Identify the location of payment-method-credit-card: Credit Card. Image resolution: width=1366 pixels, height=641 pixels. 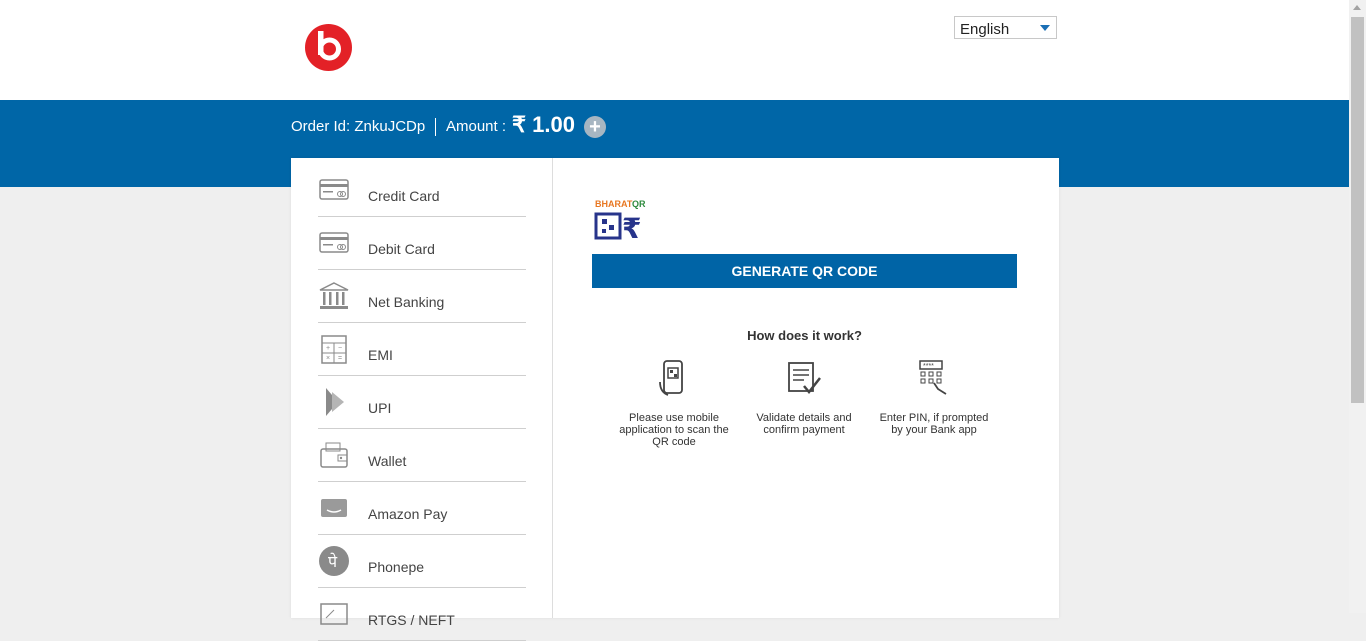
(422, 190).